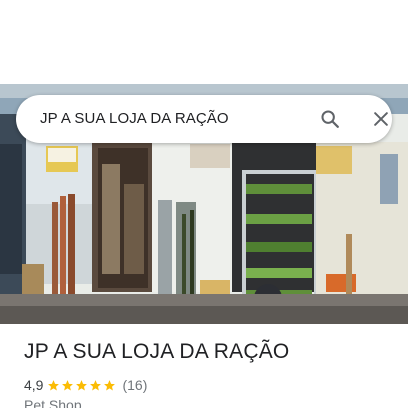  Describe the element at coordinates (134, 385) in the screenshot. I see `review-count: (16)` at that location.